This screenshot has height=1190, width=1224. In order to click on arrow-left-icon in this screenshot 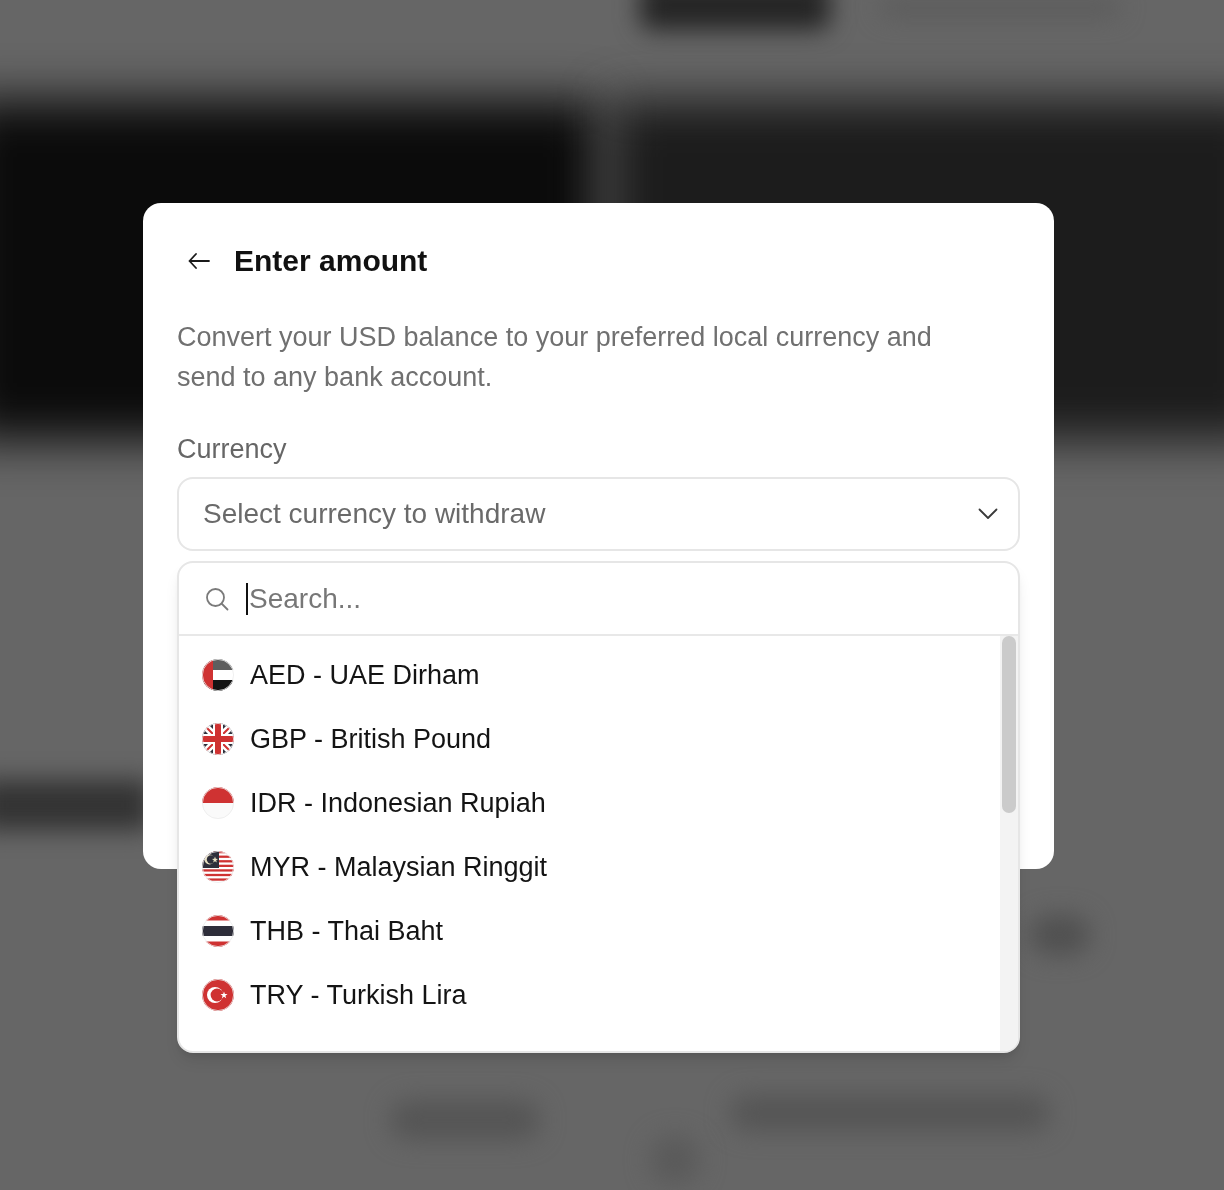, I will do `click(199, 261)`.